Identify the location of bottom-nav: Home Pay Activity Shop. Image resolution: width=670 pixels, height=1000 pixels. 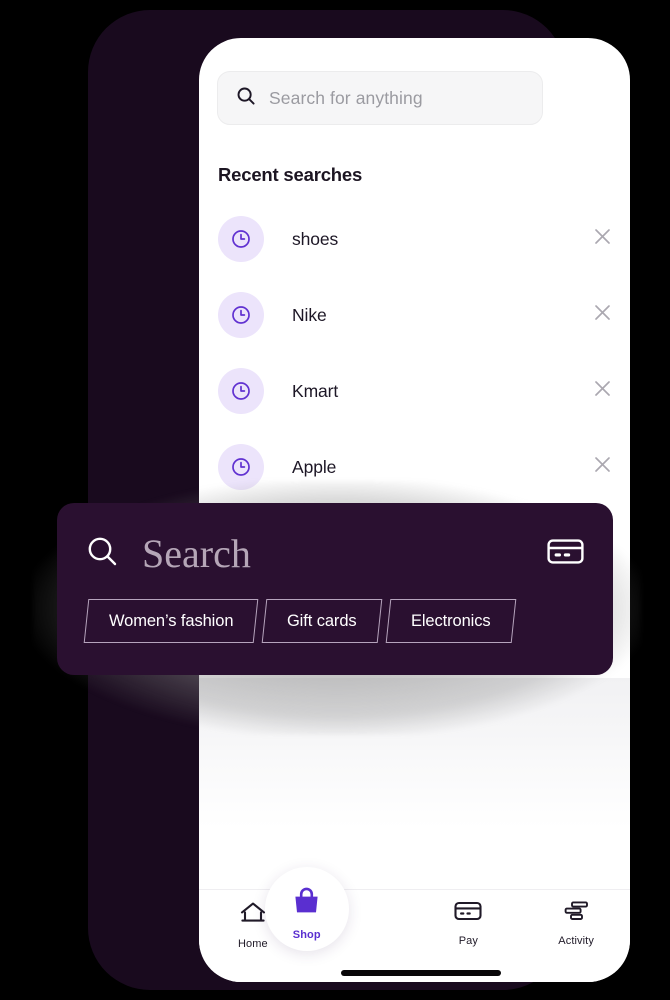
(414, 924).